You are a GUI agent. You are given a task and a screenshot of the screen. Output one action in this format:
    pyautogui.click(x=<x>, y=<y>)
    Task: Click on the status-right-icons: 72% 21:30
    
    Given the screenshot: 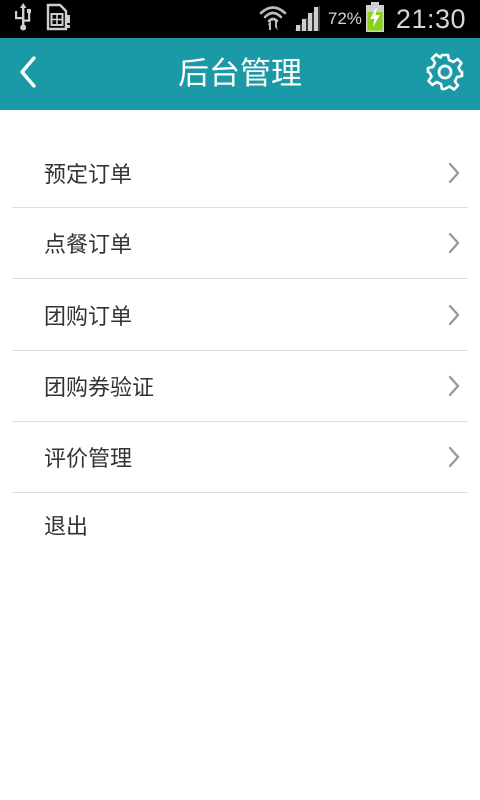 What is the action you would take?
    pyautogui.click(x=362, y=19)
    